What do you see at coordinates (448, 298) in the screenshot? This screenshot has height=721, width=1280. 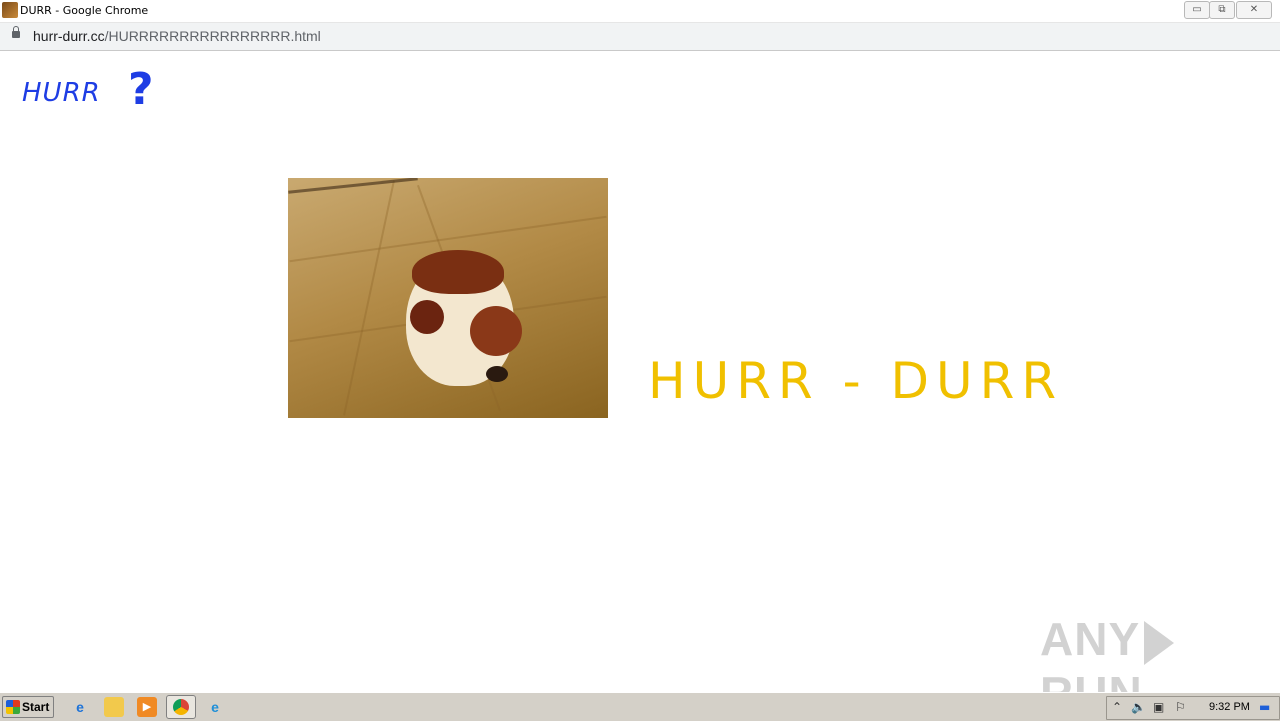 I see `dog-image` at bounding box center [448, 298].